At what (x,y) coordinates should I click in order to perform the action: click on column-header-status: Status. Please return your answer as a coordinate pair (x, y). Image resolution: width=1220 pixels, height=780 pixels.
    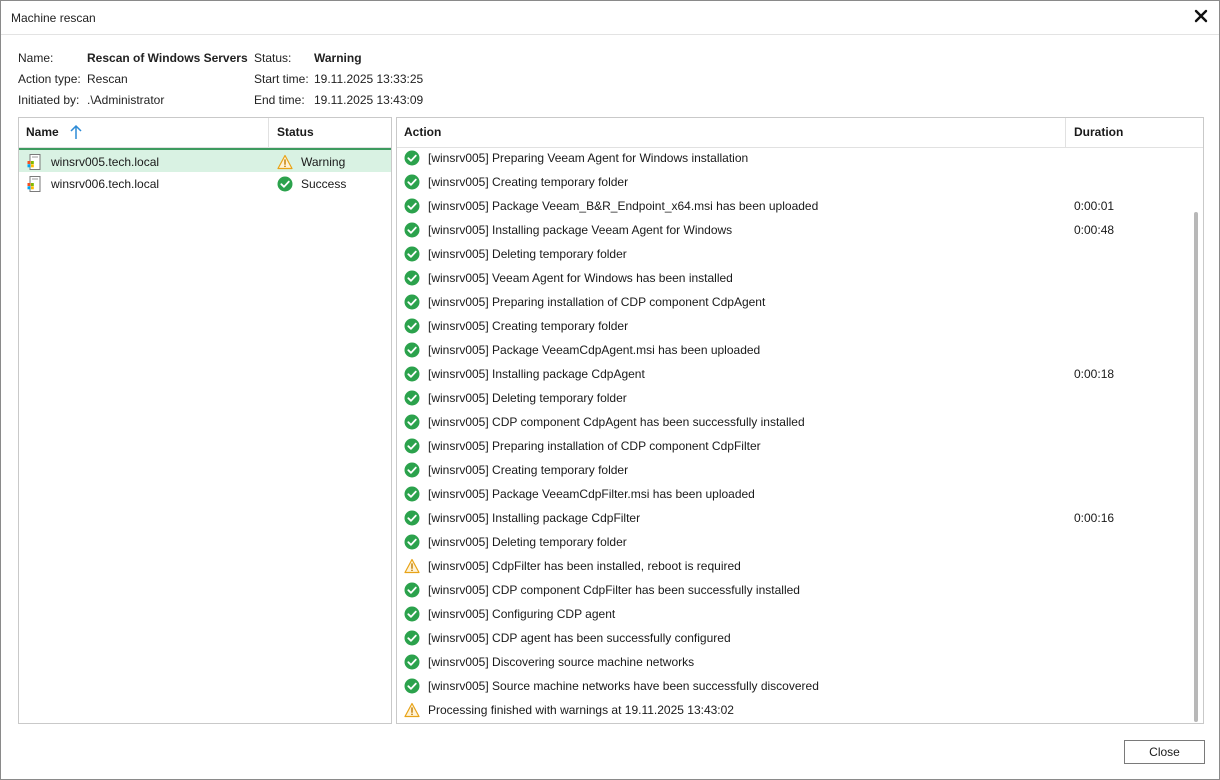
    Looking at the image, I should click on (295, 132).